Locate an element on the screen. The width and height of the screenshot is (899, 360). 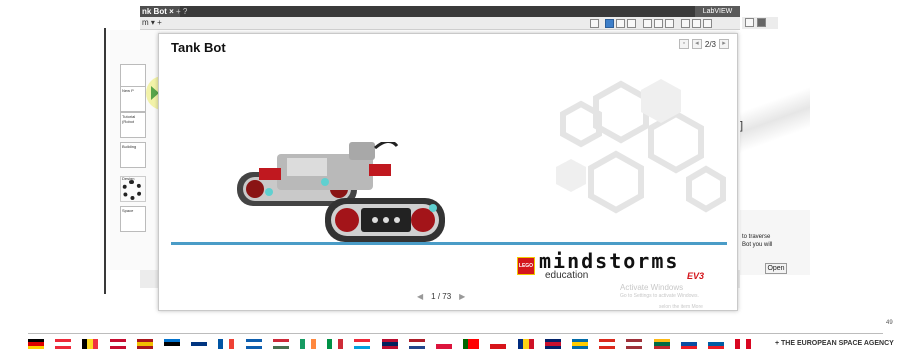
flag-lithuania is located at coordinates (662, 344).